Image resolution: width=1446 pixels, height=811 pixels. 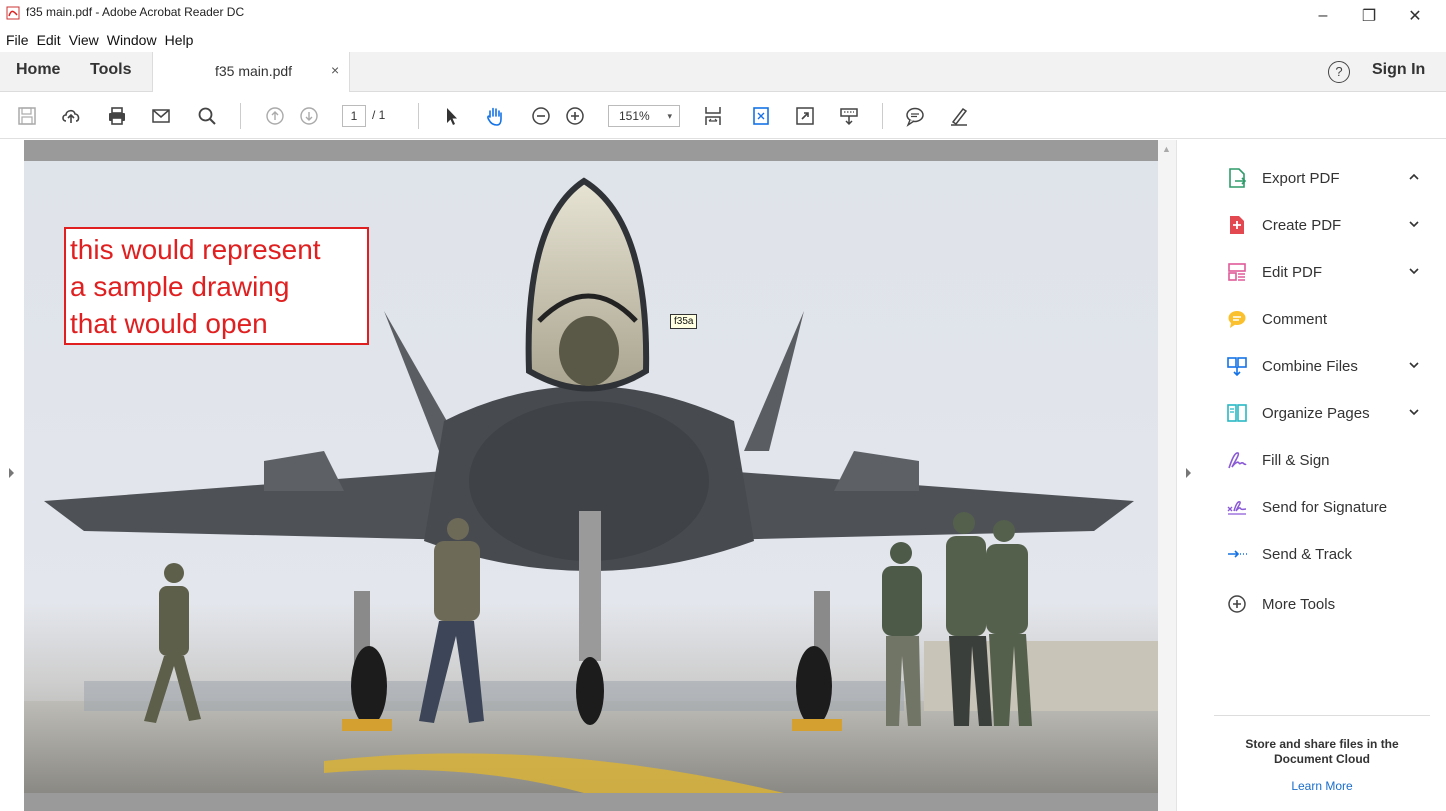 I want to click on scroll-up-icon: ▲, so click(x=1166, y=149).